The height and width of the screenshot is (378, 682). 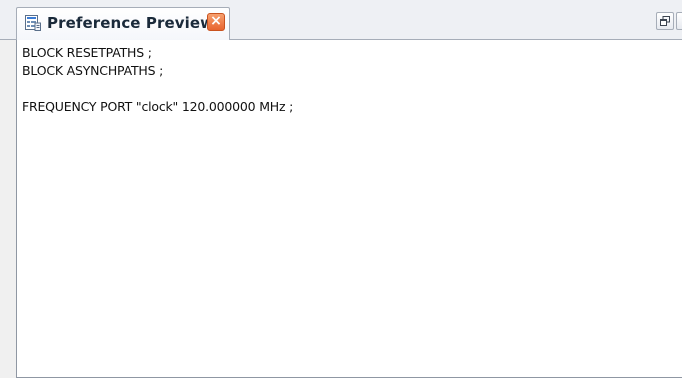 I want to click on preview-line: BLOCK ASYNCHPATHS ;, so click(x=93, y=70).